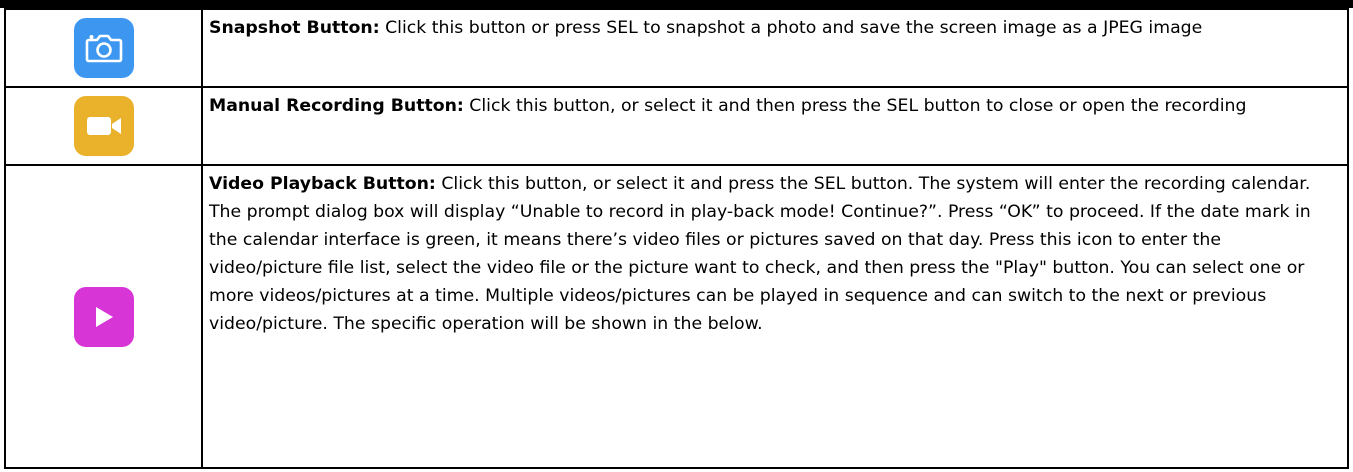 This screenshot has height=472, width=1353. What do you see at coordinates (294, 28) in the screenshot?
I see `row-heading: Snapshot Button:` at bounding box center [294, 28].